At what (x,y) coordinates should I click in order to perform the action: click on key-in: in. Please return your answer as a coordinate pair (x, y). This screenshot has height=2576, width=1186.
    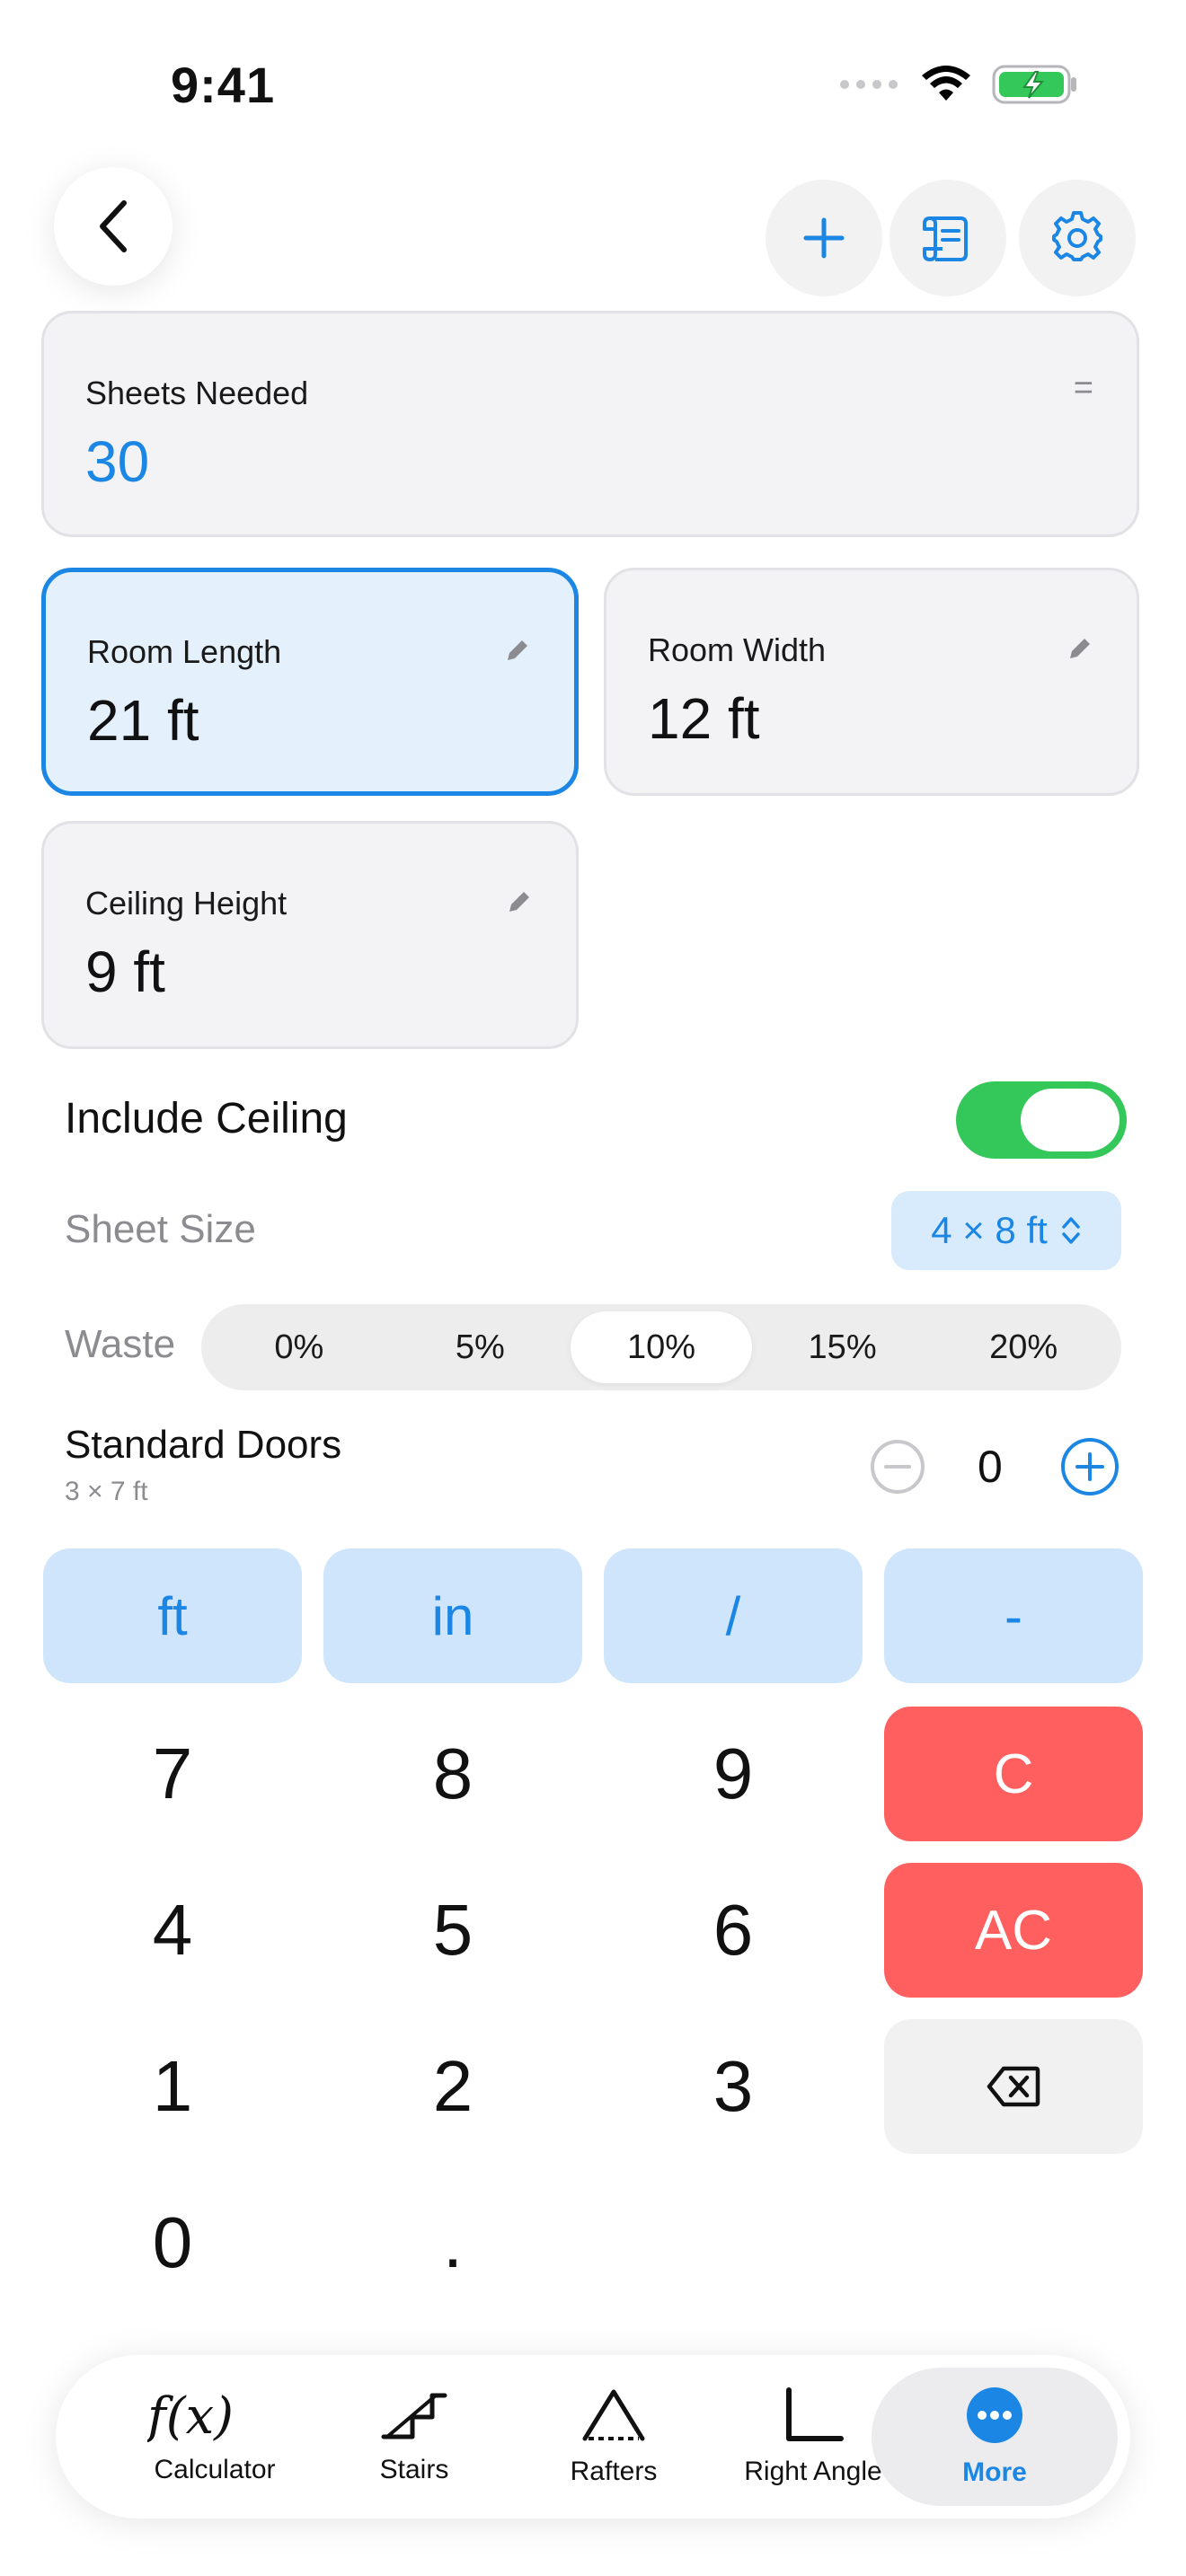
    Looking at the image, I should click on (452, 1615).